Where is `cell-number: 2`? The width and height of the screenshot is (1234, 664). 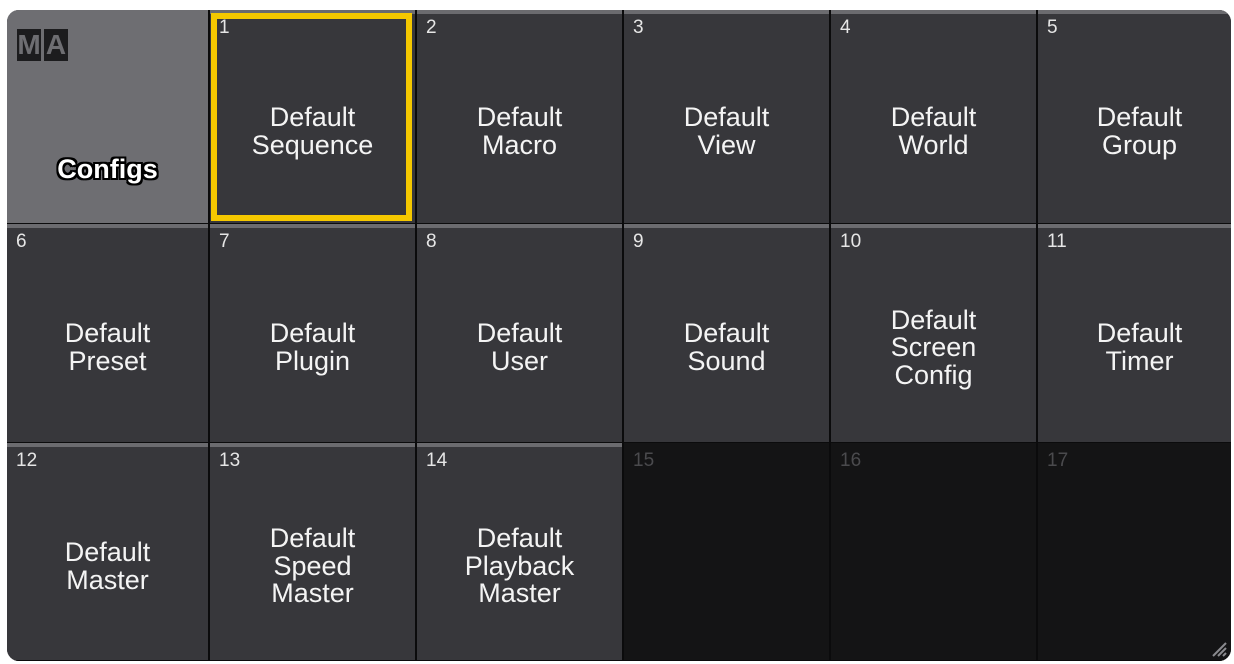 cell-number: 2 is located at coordinates (431, 27).